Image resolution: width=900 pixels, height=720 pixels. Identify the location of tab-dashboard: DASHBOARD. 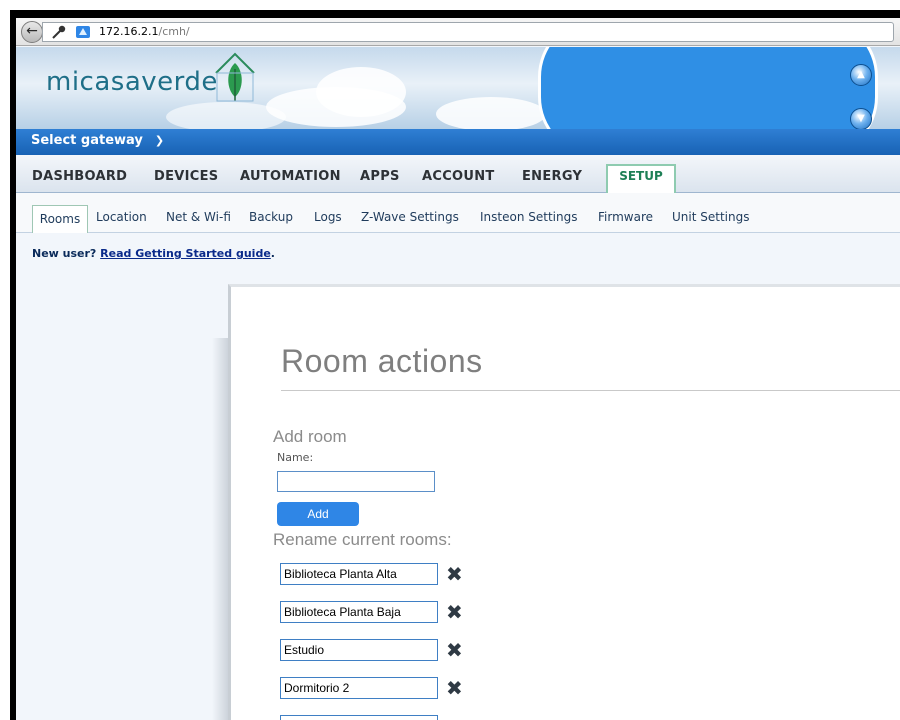
(79, 176).